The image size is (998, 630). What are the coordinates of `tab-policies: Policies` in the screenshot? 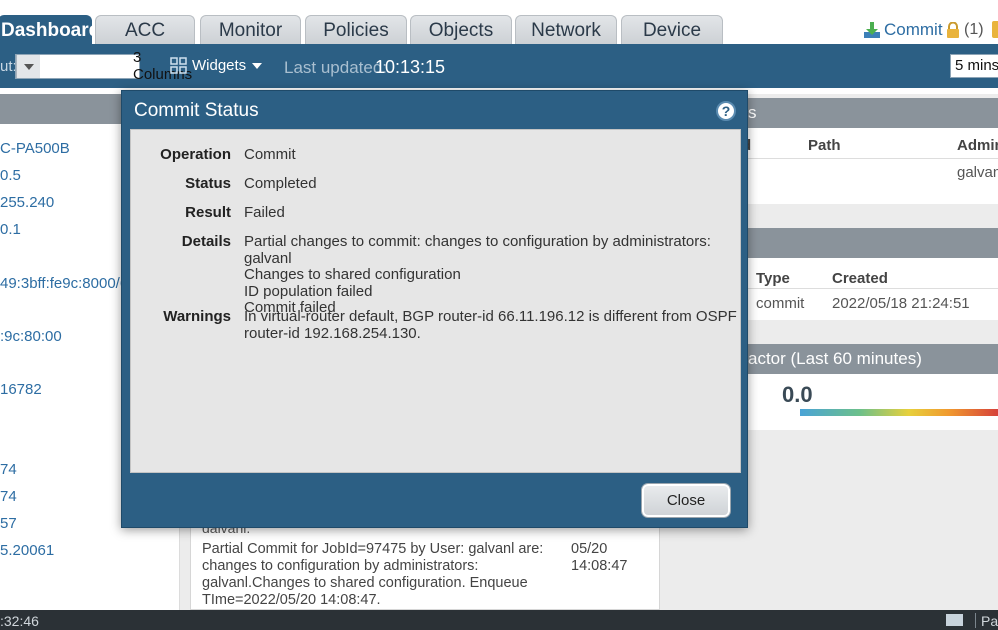 It's located at (356, 29).